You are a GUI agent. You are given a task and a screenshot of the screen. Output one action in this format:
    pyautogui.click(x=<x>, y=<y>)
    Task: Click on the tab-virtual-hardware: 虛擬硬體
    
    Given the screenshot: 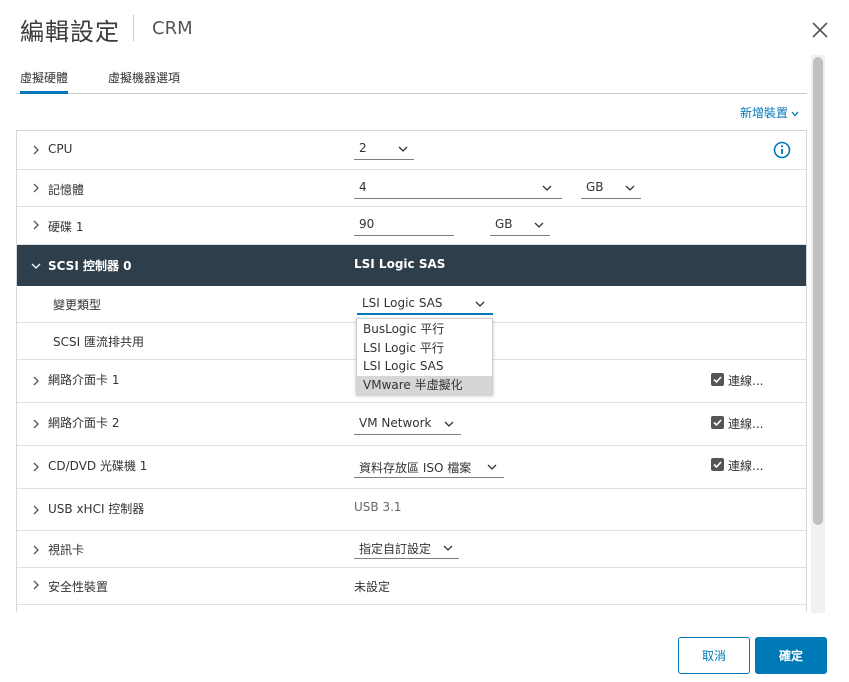 What is the action you would take?
    pyautogui.click(x=44, y=81)
    